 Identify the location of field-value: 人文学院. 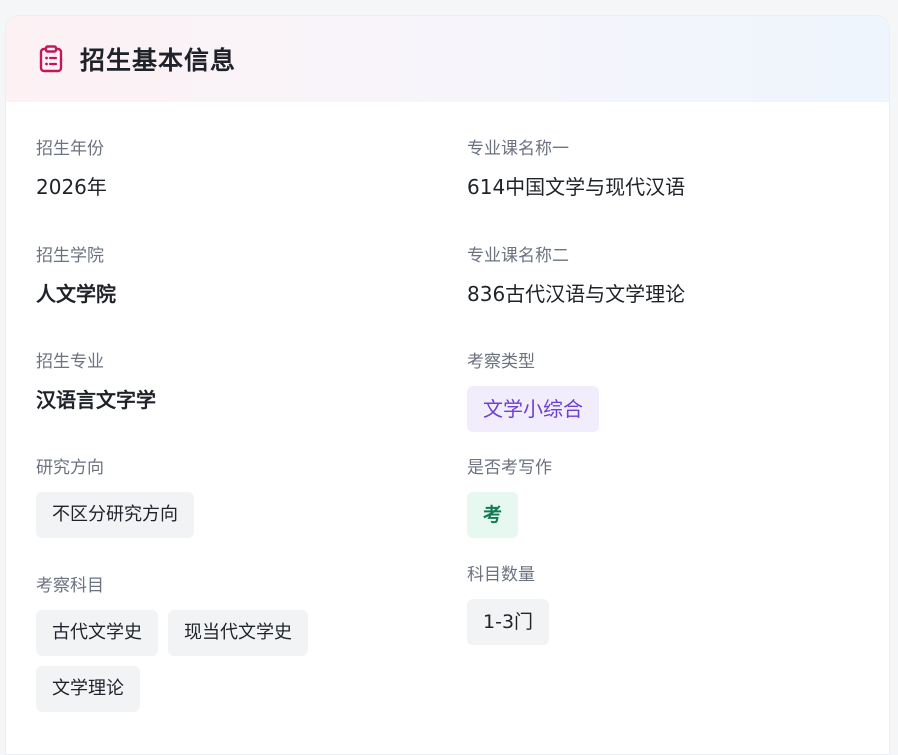
(76, 294).